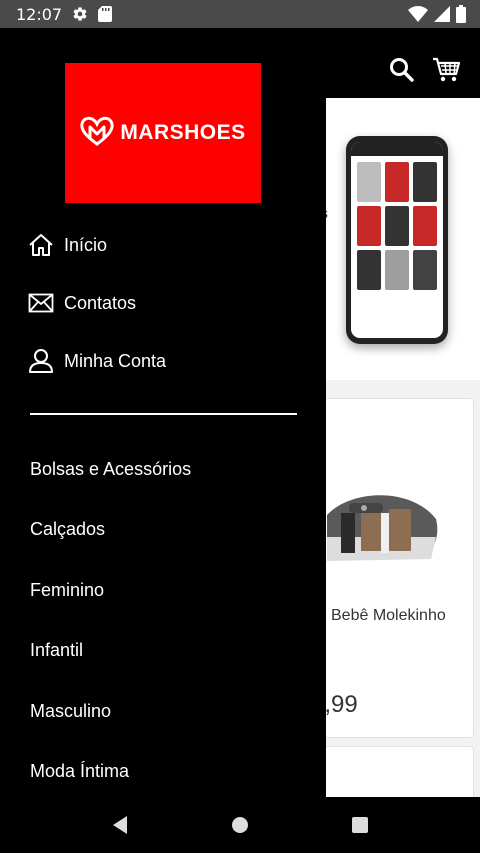  Describe the element at coordinates (100, 302) in the screenshot. I see `menu-item-label: Contatos` at that location.